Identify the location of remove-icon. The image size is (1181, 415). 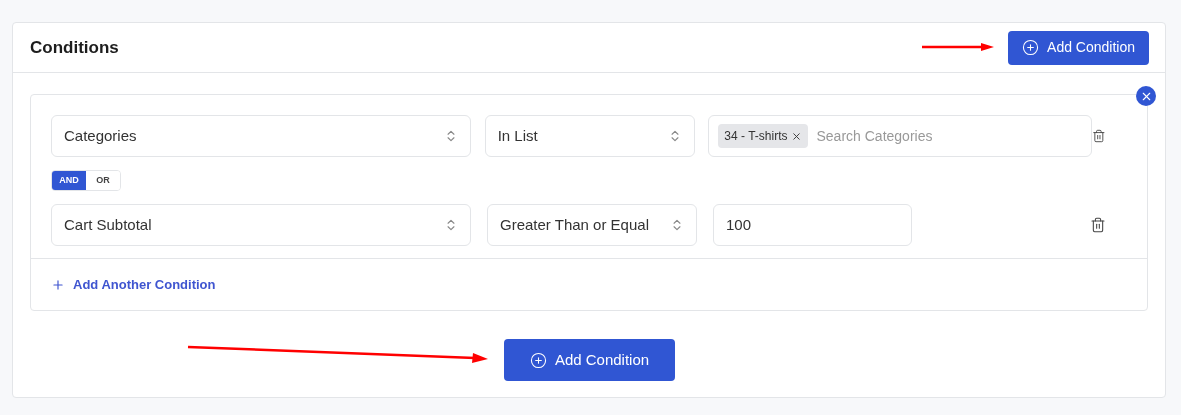
(797, 136).